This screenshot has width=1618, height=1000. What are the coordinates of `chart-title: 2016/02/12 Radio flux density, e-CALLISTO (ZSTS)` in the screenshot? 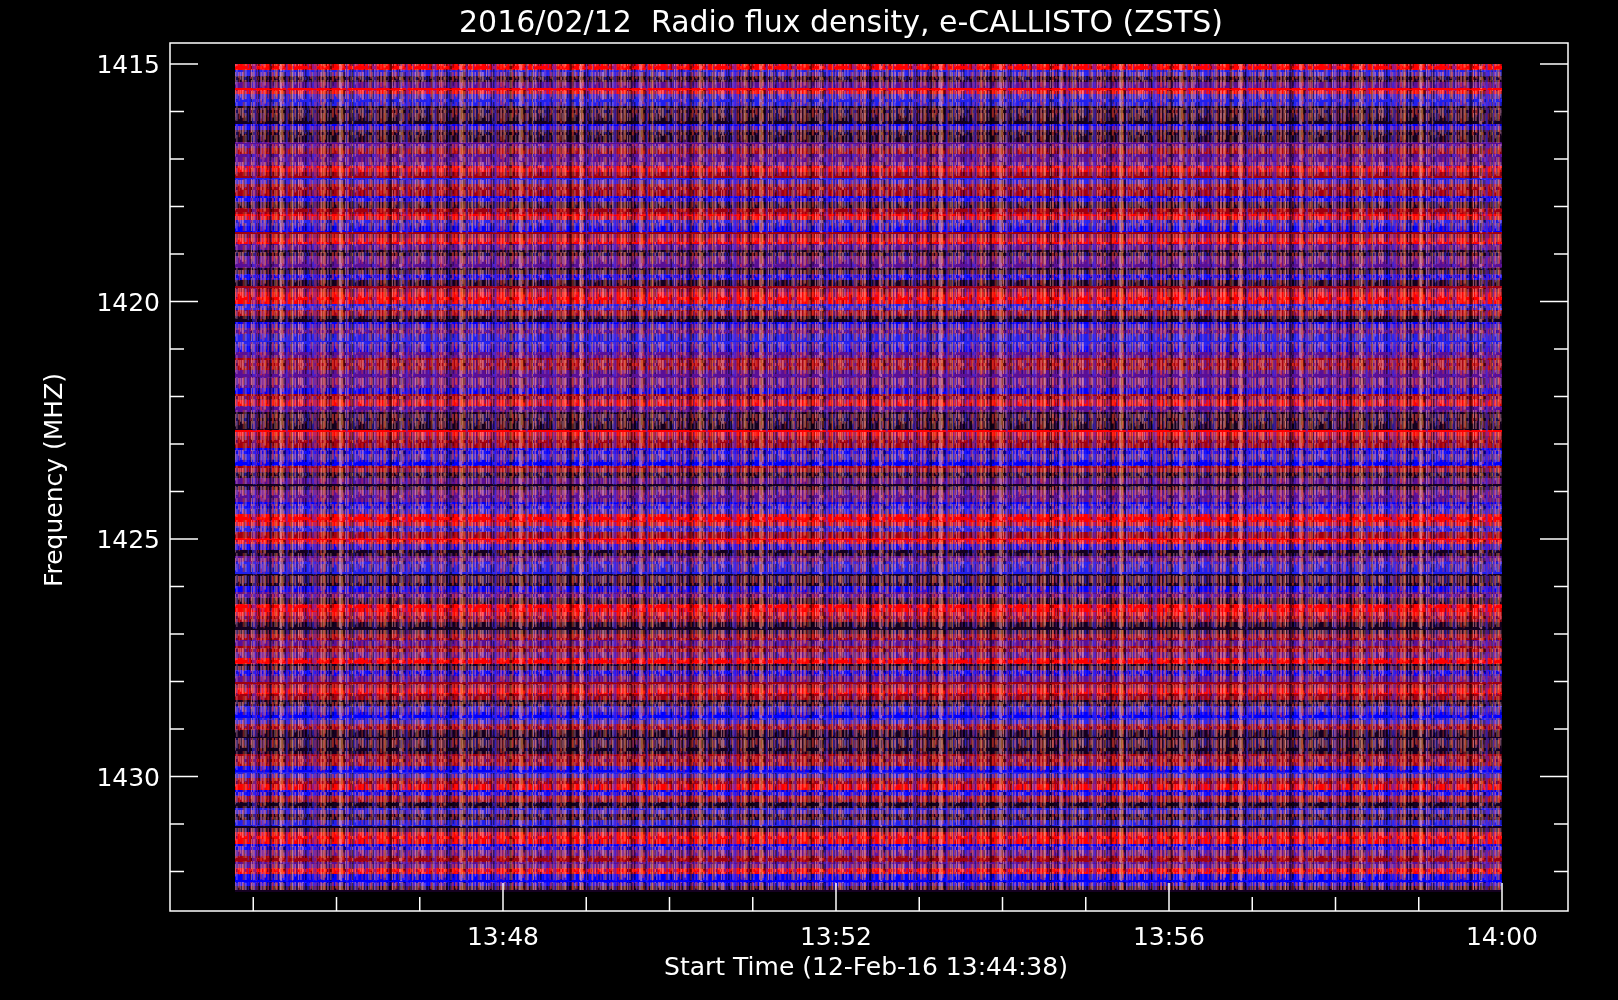 It's located at (841, 21).